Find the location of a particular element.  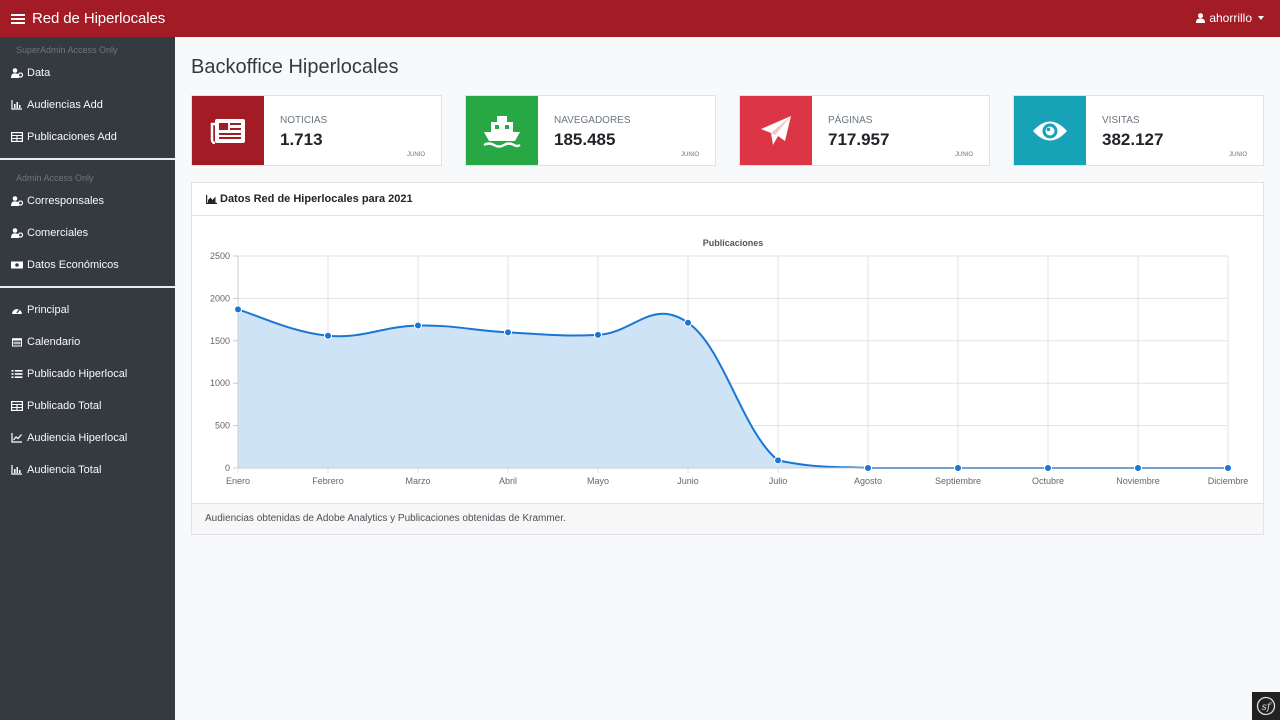

x-tick-label: Marzo is located at coordinates (417, 481).